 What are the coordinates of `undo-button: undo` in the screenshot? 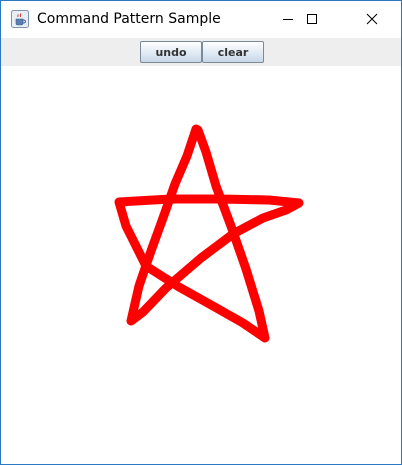 It's located at (171, 52).